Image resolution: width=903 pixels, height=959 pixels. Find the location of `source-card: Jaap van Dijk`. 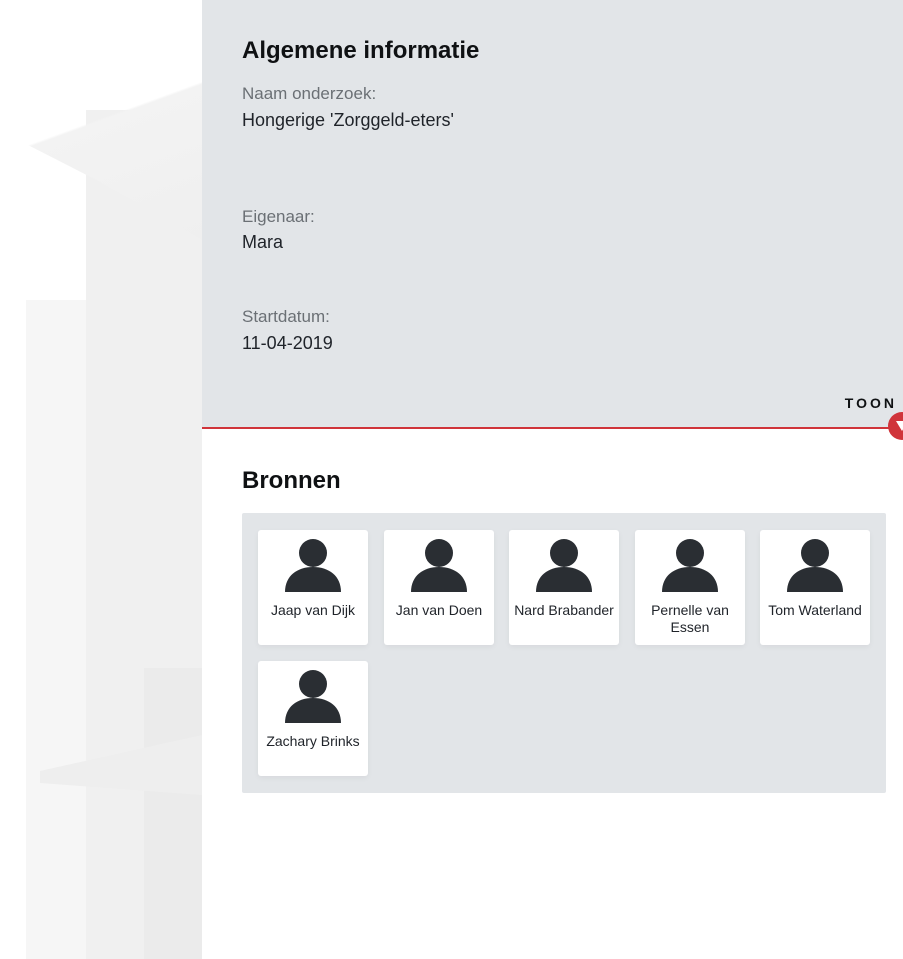

source-card: Jaap van Dijk is located at coordinates (313, 587).